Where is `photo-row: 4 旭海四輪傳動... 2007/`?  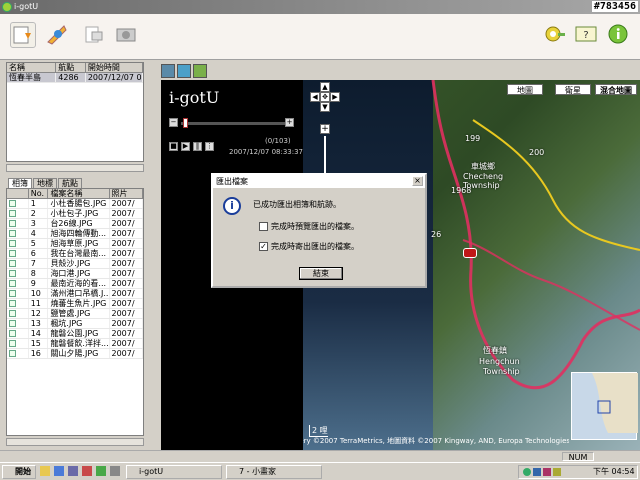
photo-row: 4 旭海四輪傳動... 2007/ is located at coordinates (75, 234).